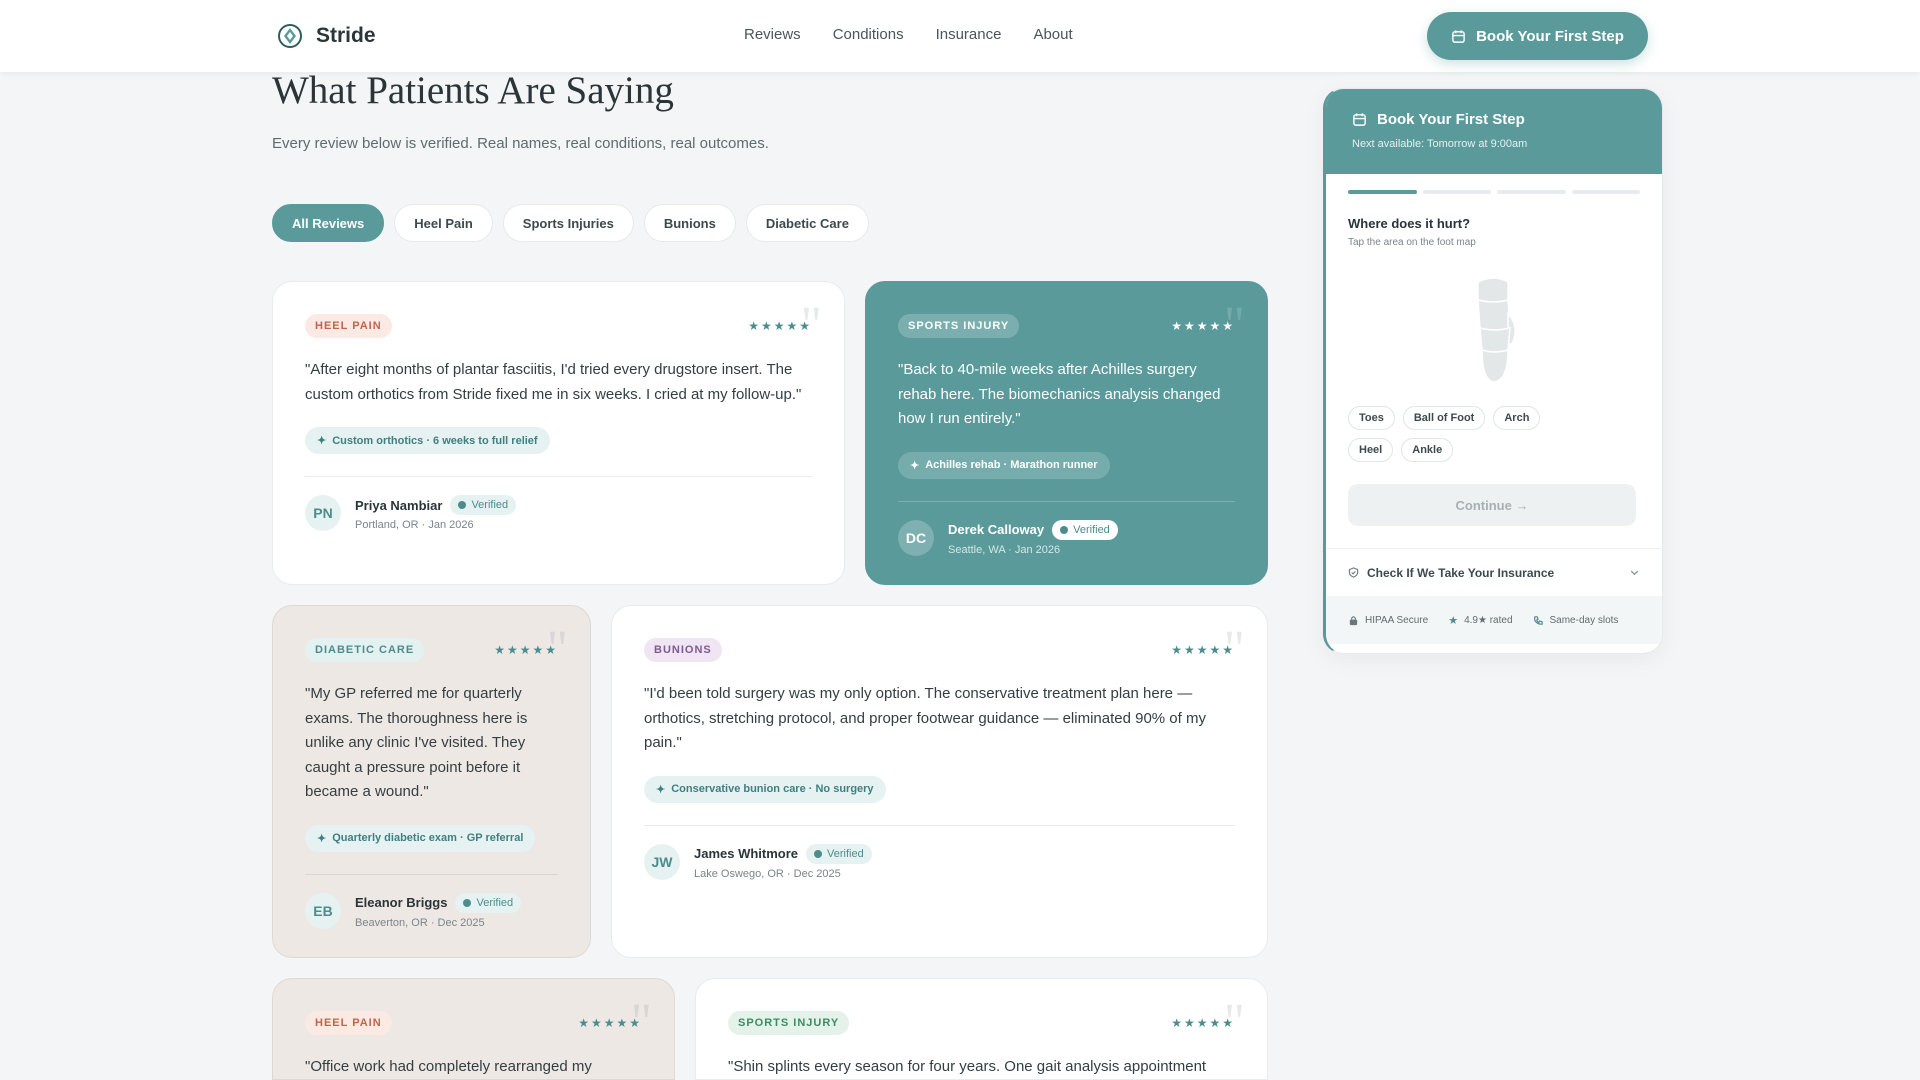 This screenshot has width=1920, height=1080. What do you see at coordinates (1353, 572) in the screenshot?
I see `shield-icon` at bounding box center [1353, 572].